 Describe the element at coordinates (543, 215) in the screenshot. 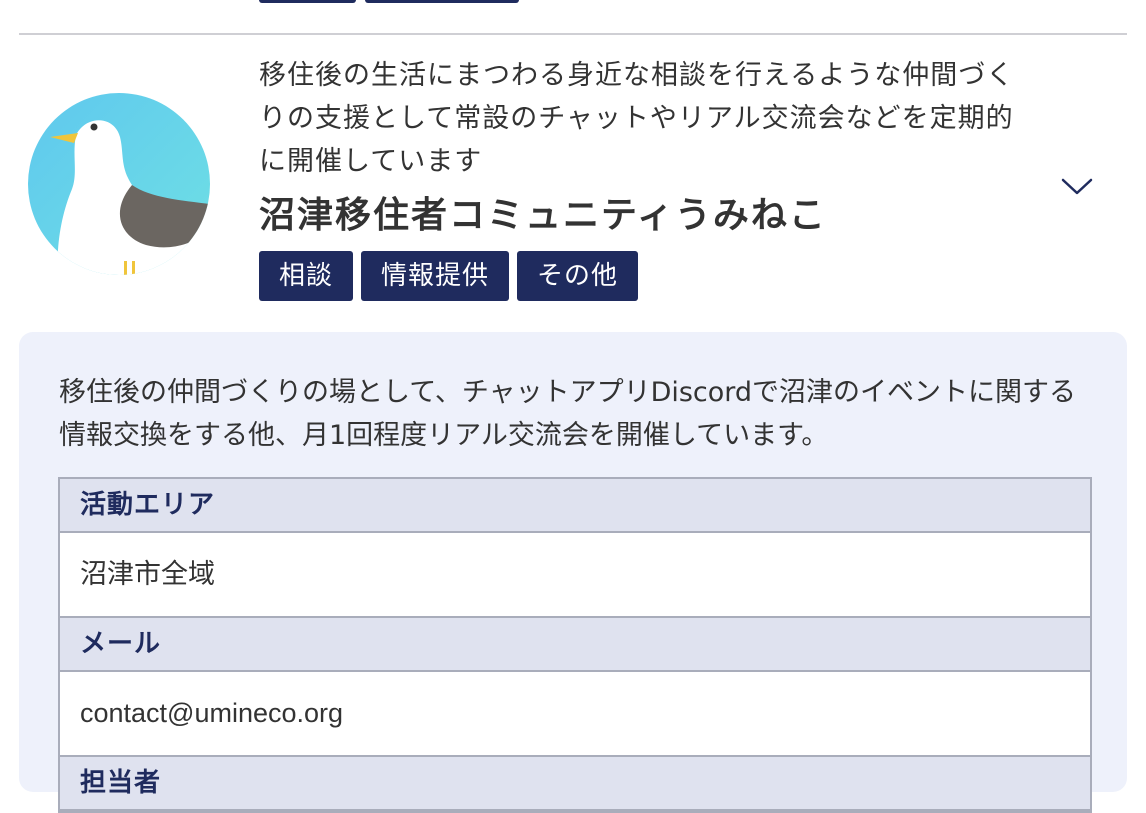

I see `community-name: 沼津移住者コミュニティうみねこ` at that location.